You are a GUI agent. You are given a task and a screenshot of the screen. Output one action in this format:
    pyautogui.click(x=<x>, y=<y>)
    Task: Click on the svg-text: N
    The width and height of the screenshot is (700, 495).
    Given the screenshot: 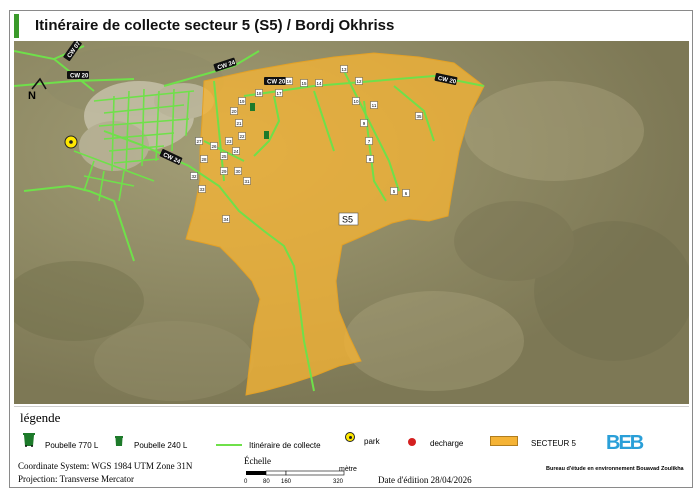 What is the action you would take?
    pyautogui.click(x=32, y=96)
    